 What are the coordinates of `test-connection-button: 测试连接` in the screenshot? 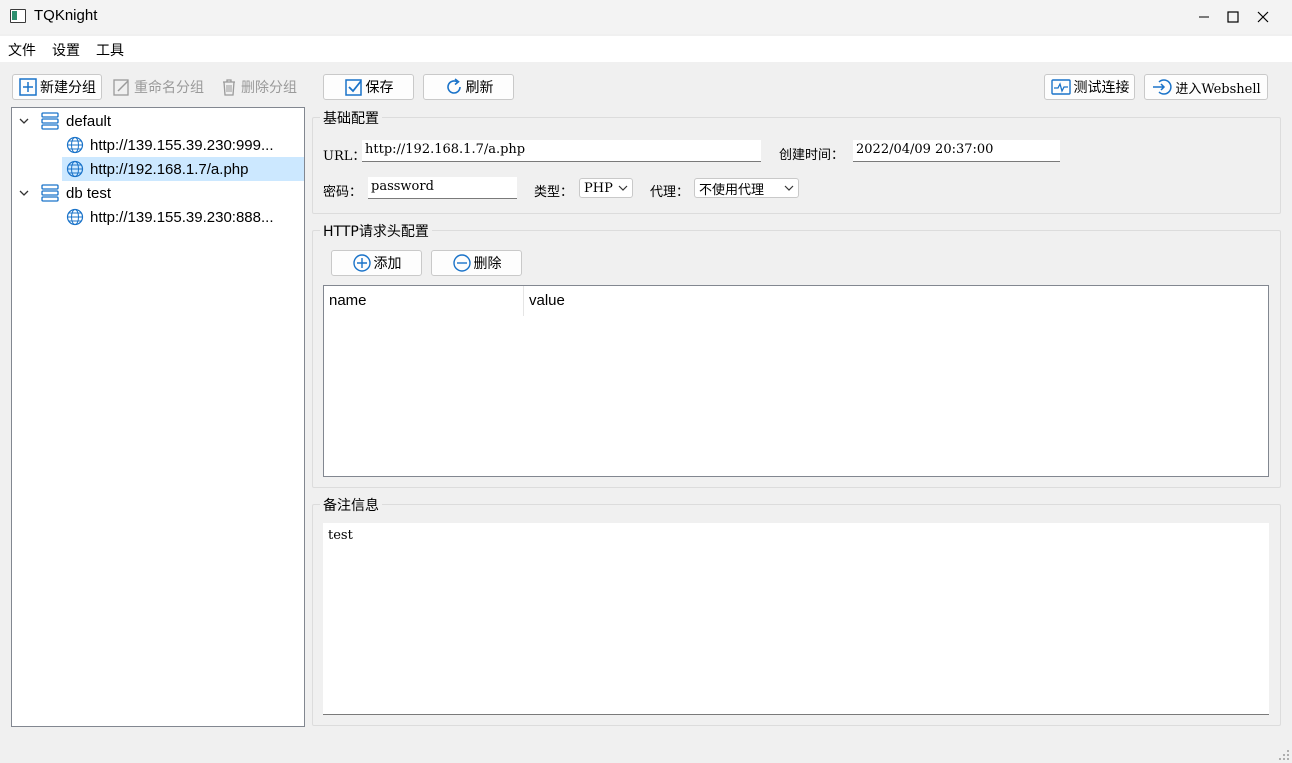 It's located at (1089, 87).